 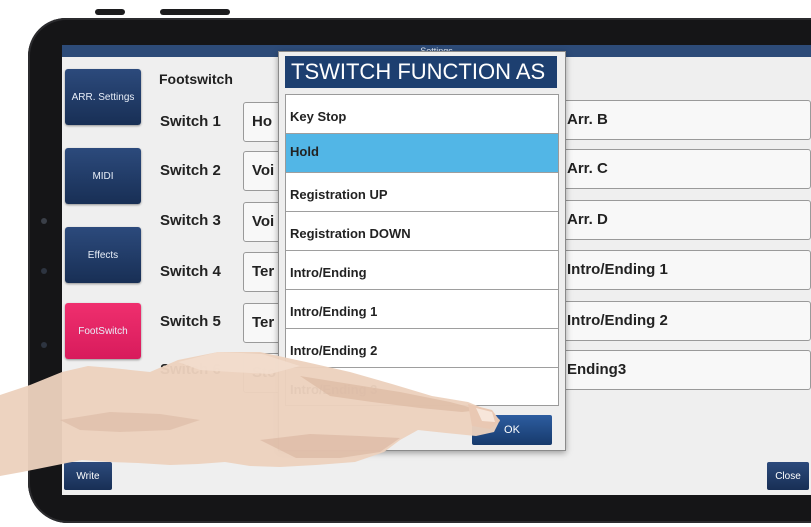 What do you see at coordinates (422, 386) in the screenshot?
I see `option-intro-ending-3: Intro/Ending 3` at bounding box center [422, 386].